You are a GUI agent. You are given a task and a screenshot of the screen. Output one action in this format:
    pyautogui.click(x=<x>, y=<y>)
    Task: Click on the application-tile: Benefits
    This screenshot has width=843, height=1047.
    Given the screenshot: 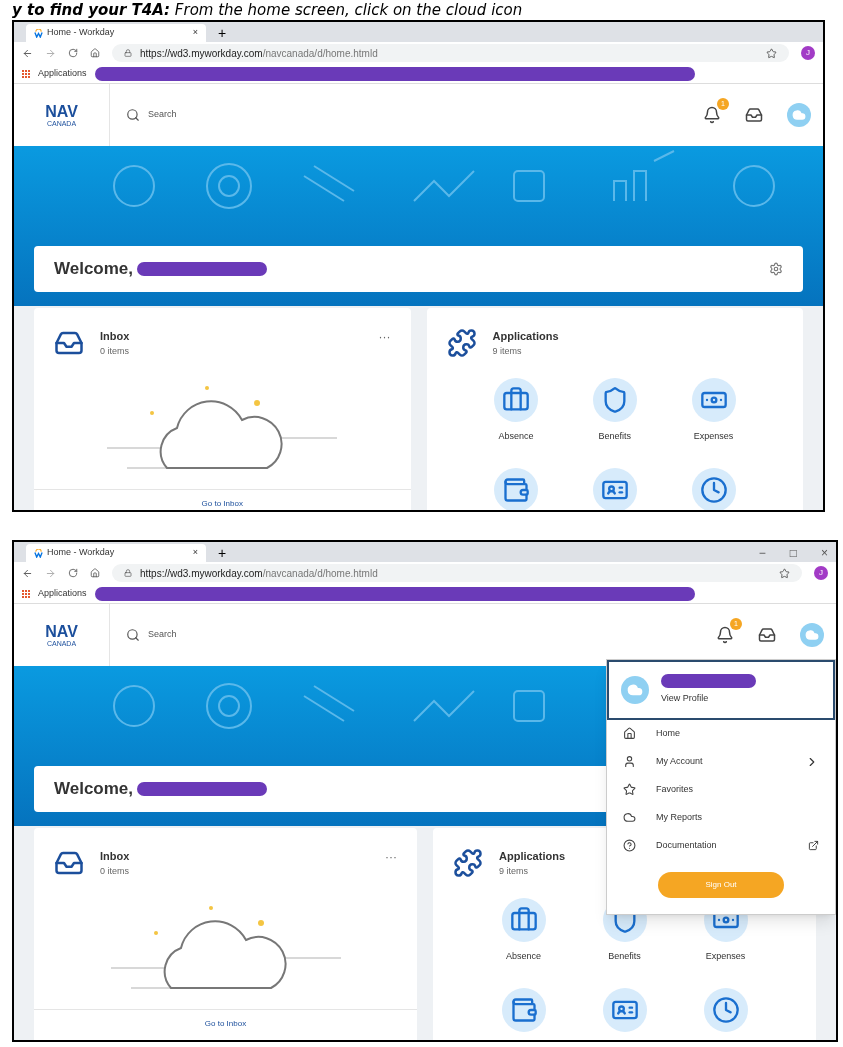 What is the action you would take?
    pyautogui.click(x=615, y=411)
    